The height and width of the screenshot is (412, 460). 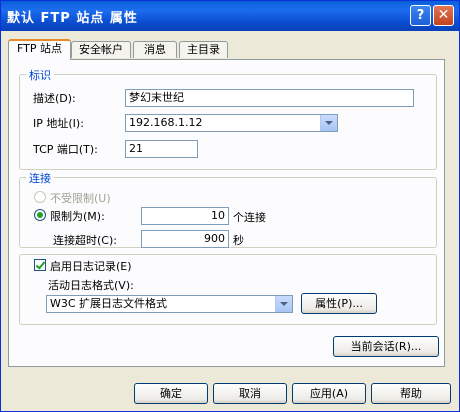 I want to click on timeout-input: 900, so click(x=185, y=239).